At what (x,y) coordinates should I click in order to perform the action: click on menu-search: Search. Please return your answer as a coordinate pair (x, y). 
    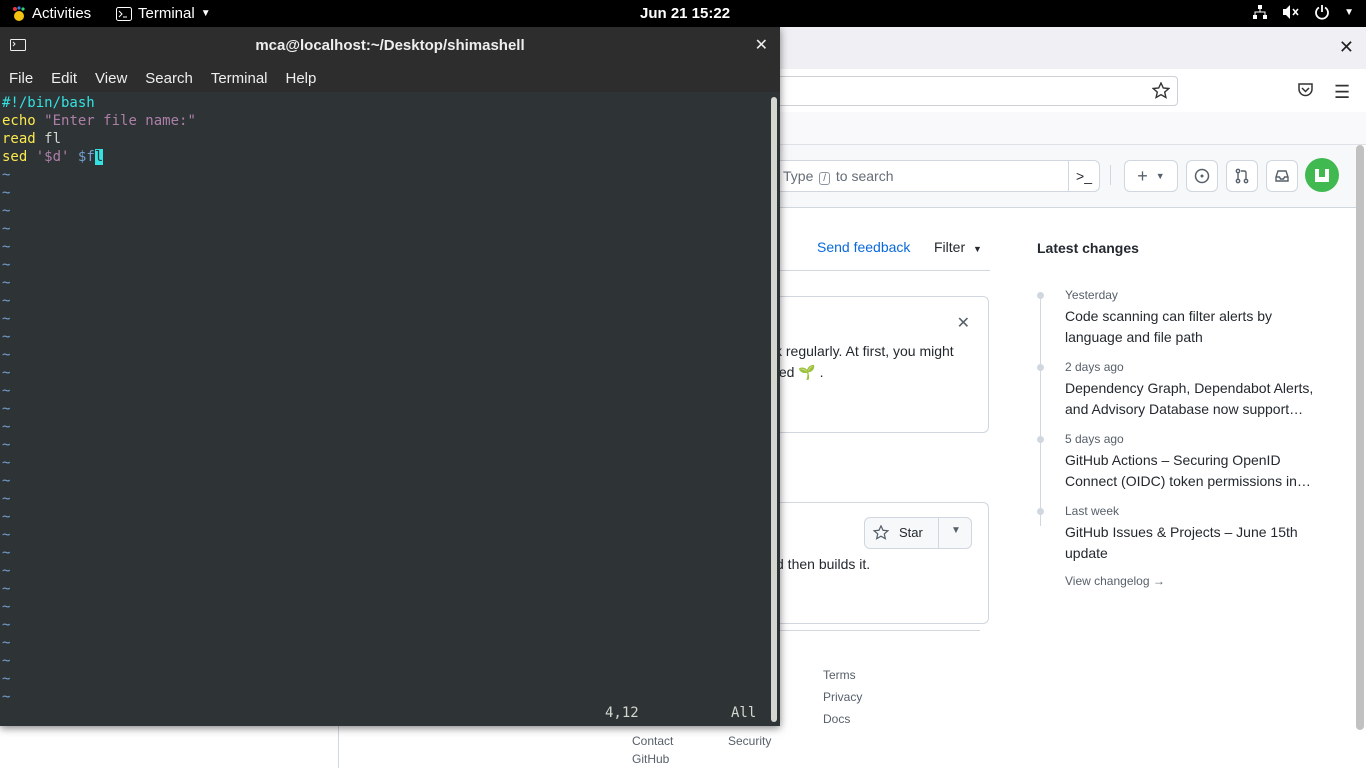
    Looking at the image, I should click on (169, 78).